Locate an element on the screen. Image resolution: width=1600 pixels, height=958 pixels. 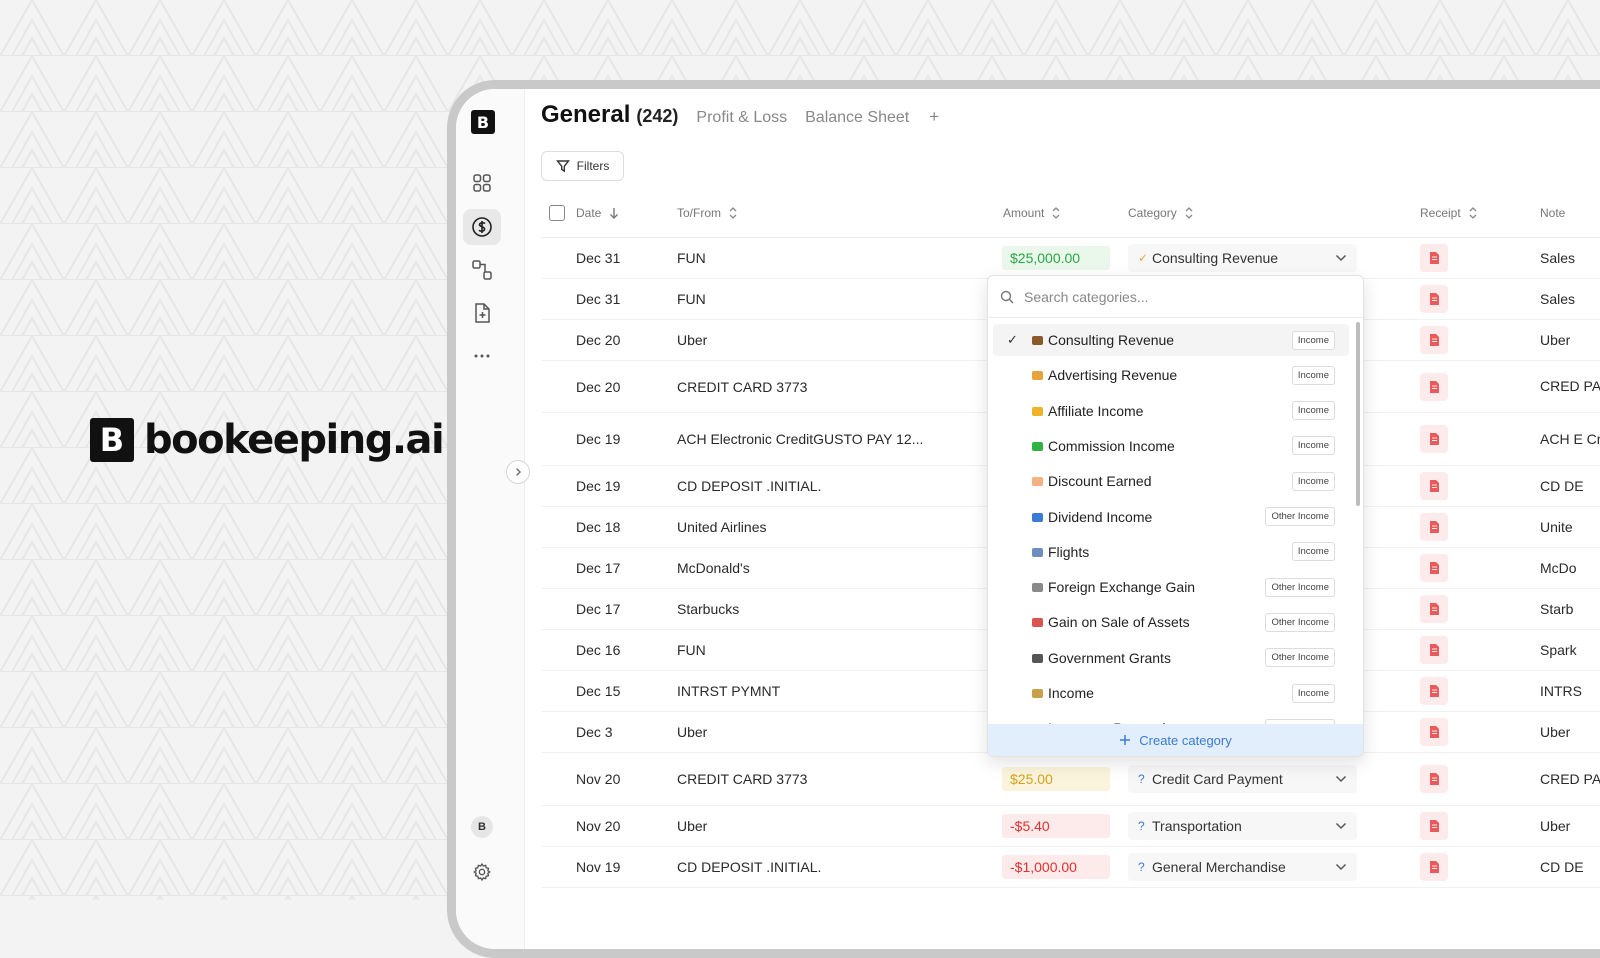
column-header-category: Category is located at coordinates (1160, 213).